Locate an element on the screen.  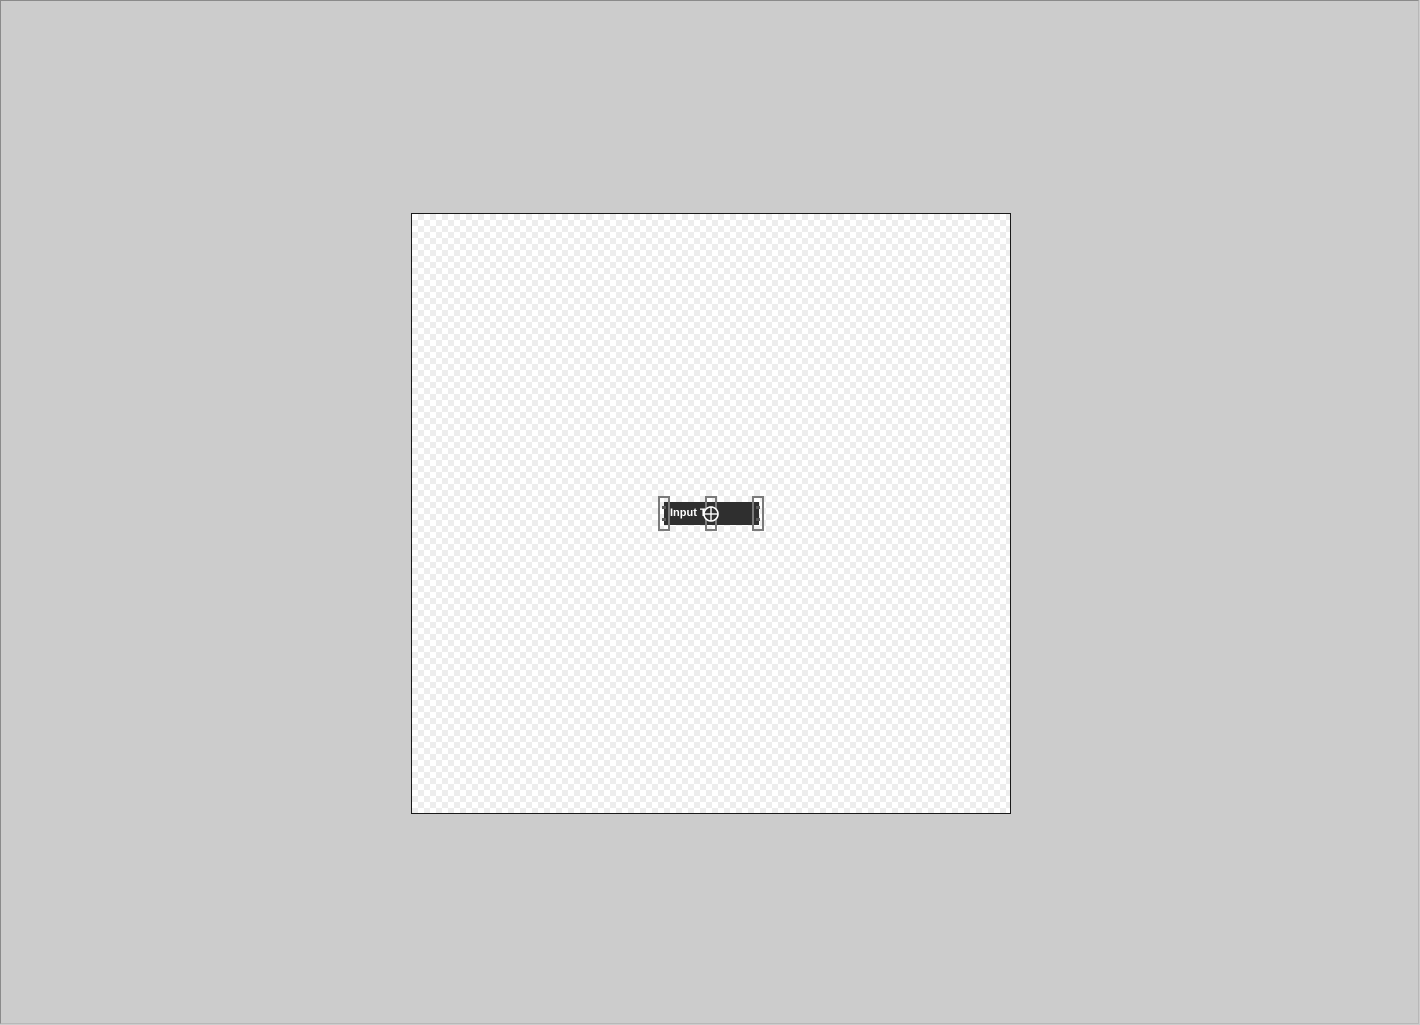
crosshair-icon is located at coordinates (711, 514).